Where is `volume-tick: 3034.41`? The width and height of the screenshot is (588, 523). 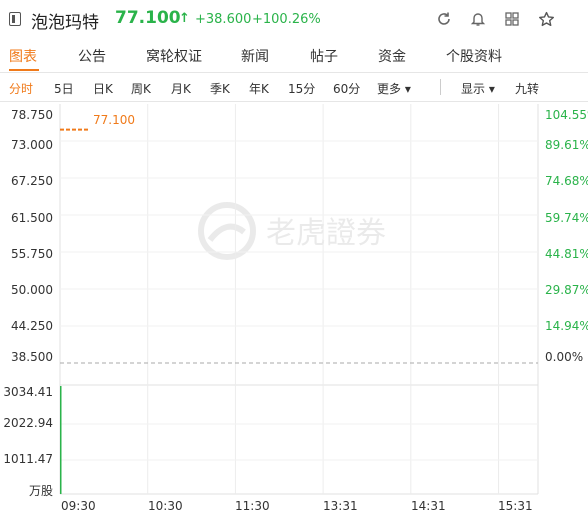 volume-tick: 3034.41 is located at coordinates (28, 392).